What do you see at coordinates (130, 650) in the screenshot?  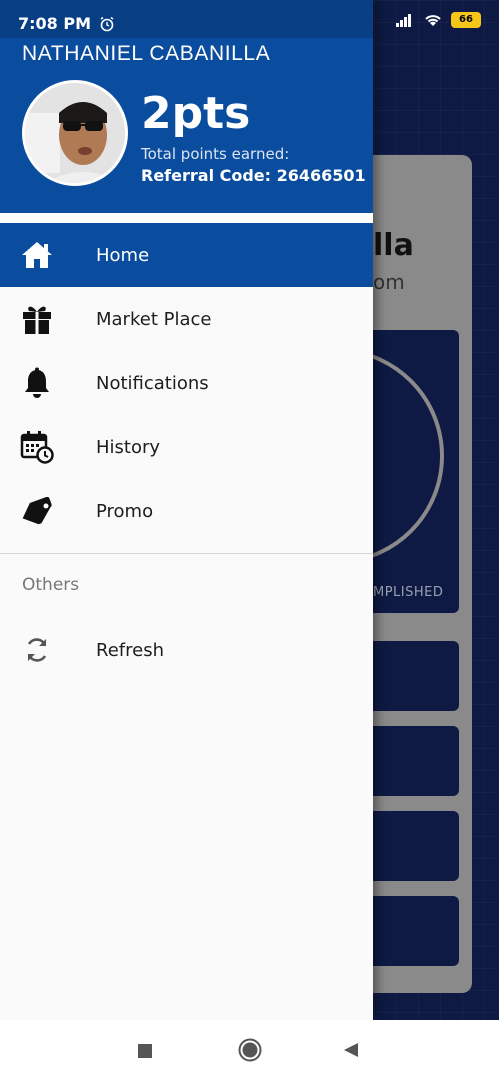 I see `menu-item-label: Refresh` at bounding box center [130, 650].